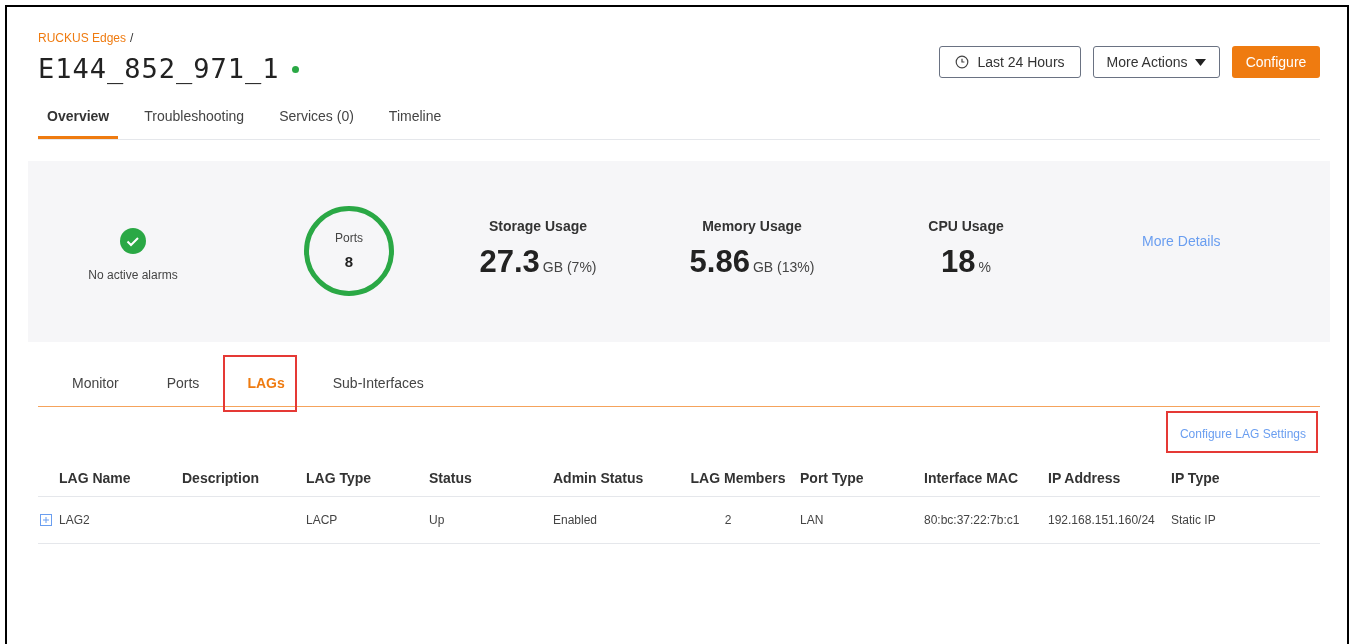 The image size is (1353, 644). What do you see at coordinates (966, 227) in the screenshot?
I see `metric-title: CPU Usage` at bounding box center [966, 227].